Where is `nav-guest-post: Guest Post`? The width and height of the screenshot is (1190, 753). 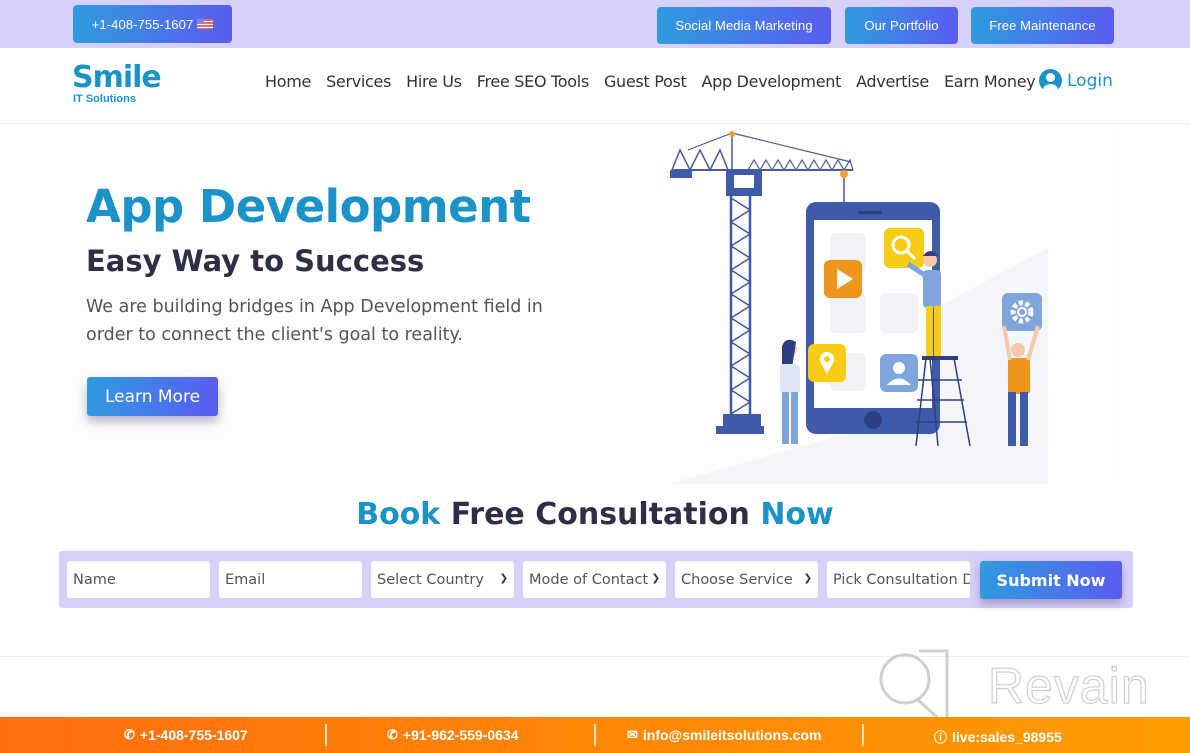
nav-guest-post: Guest Post is located at coordinates (645, 81).